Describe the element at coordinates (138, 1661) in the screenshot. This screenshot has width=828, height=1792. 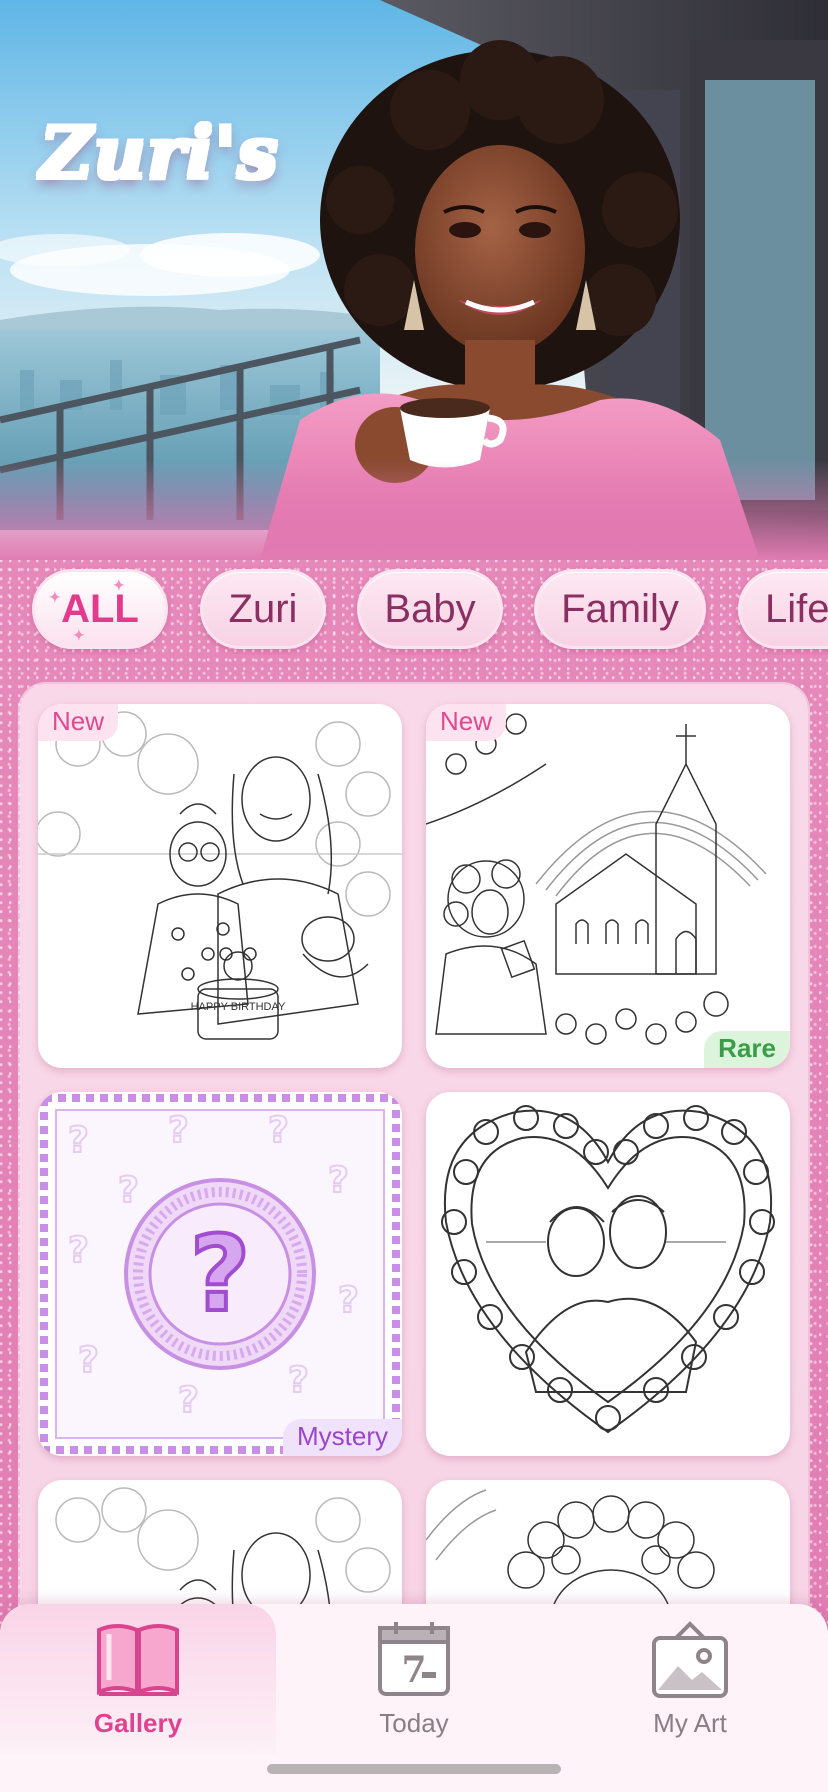
I see `book-icon` at that location.